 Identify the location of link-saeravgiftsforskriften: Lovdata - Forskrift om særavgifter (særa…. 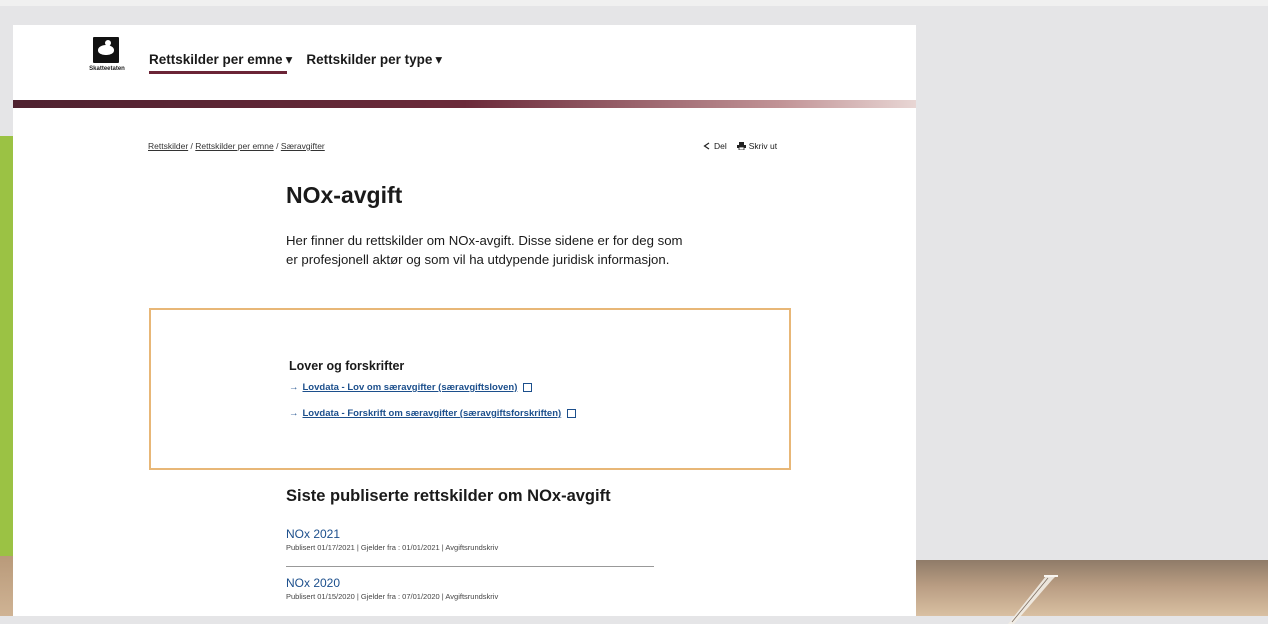
(432, 413).